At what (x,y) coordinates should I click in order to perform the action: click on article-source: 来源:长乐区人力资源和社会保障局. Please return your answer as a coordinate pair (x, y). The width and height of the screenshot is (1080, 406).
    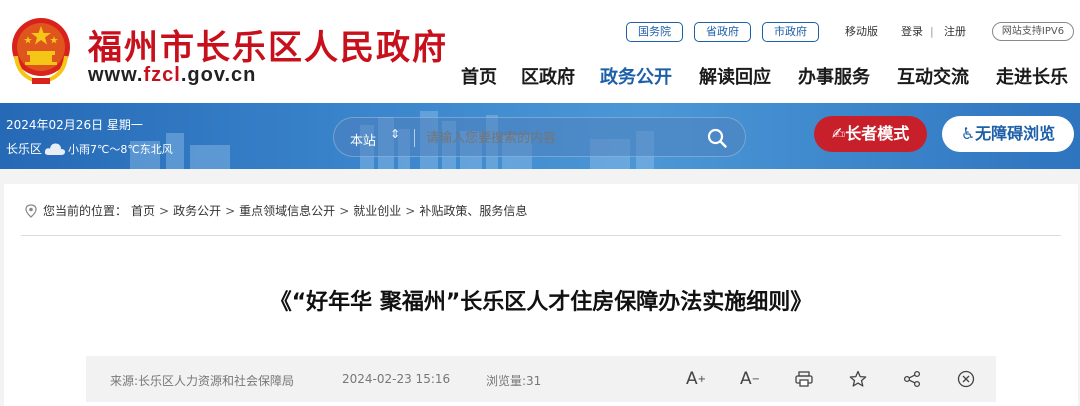
    Looking at the image, I should click on (202, 381).